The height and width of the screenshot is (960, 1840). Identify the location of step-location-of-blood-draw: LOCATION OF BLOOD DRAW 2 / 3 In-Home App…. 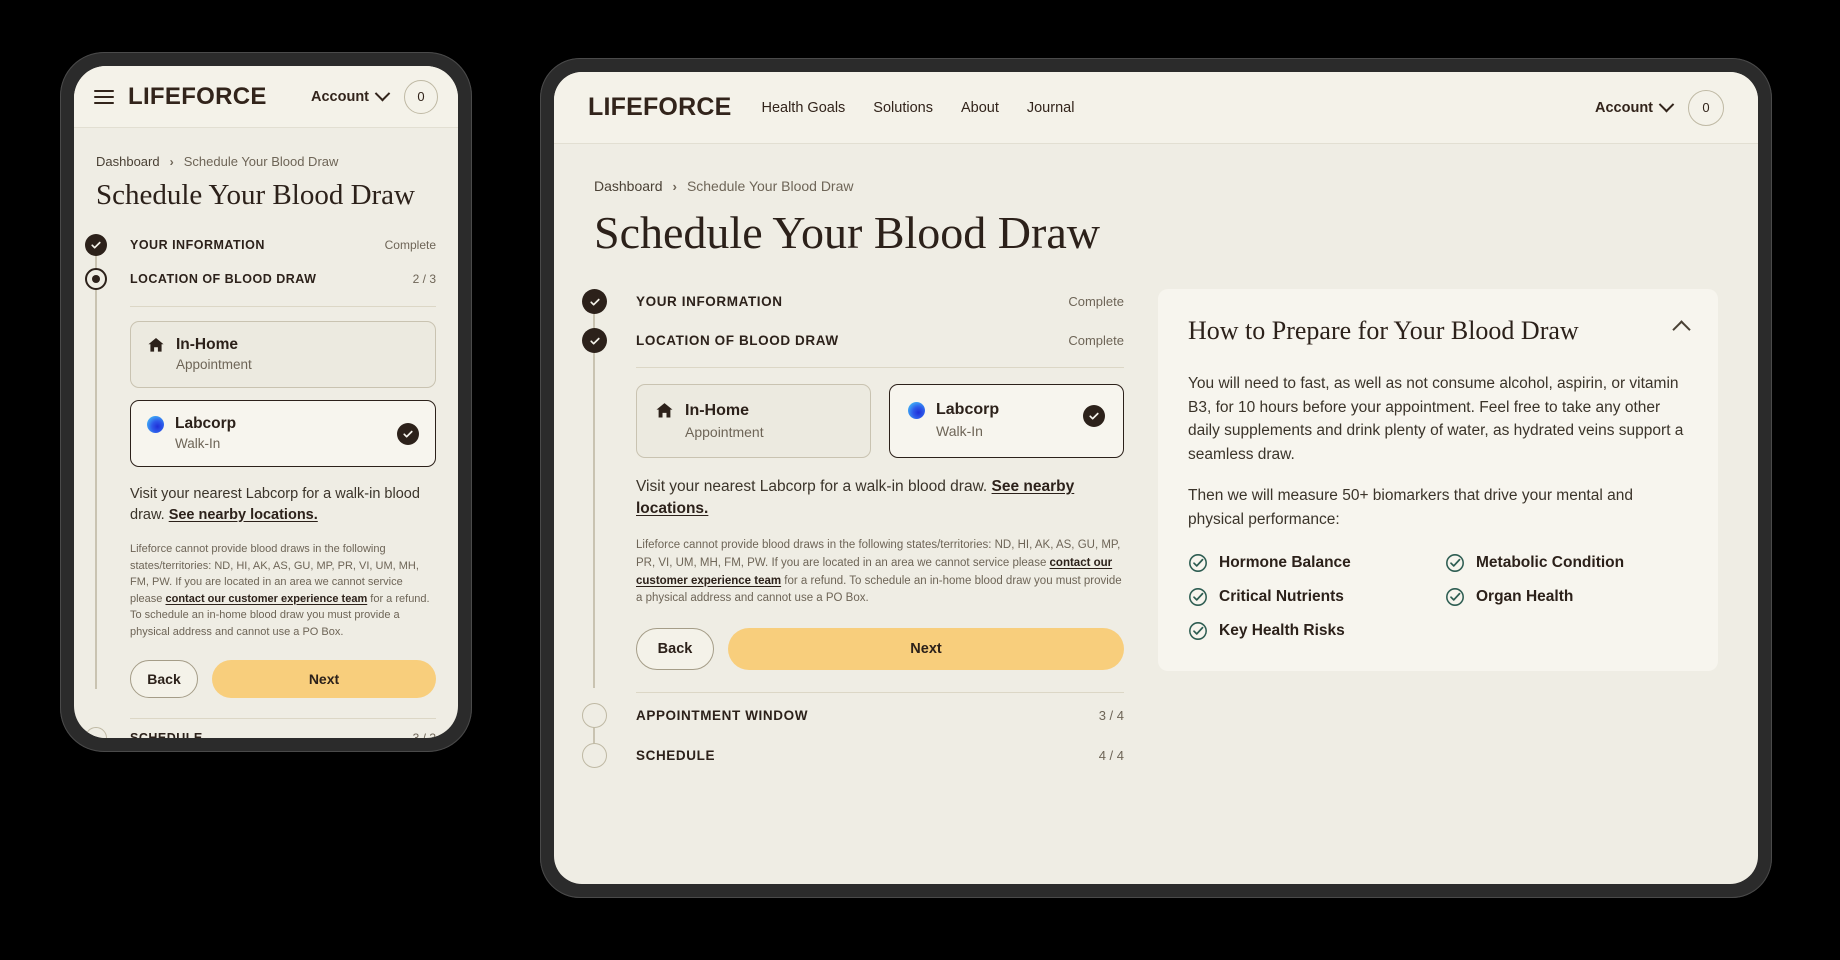
(260, 500).